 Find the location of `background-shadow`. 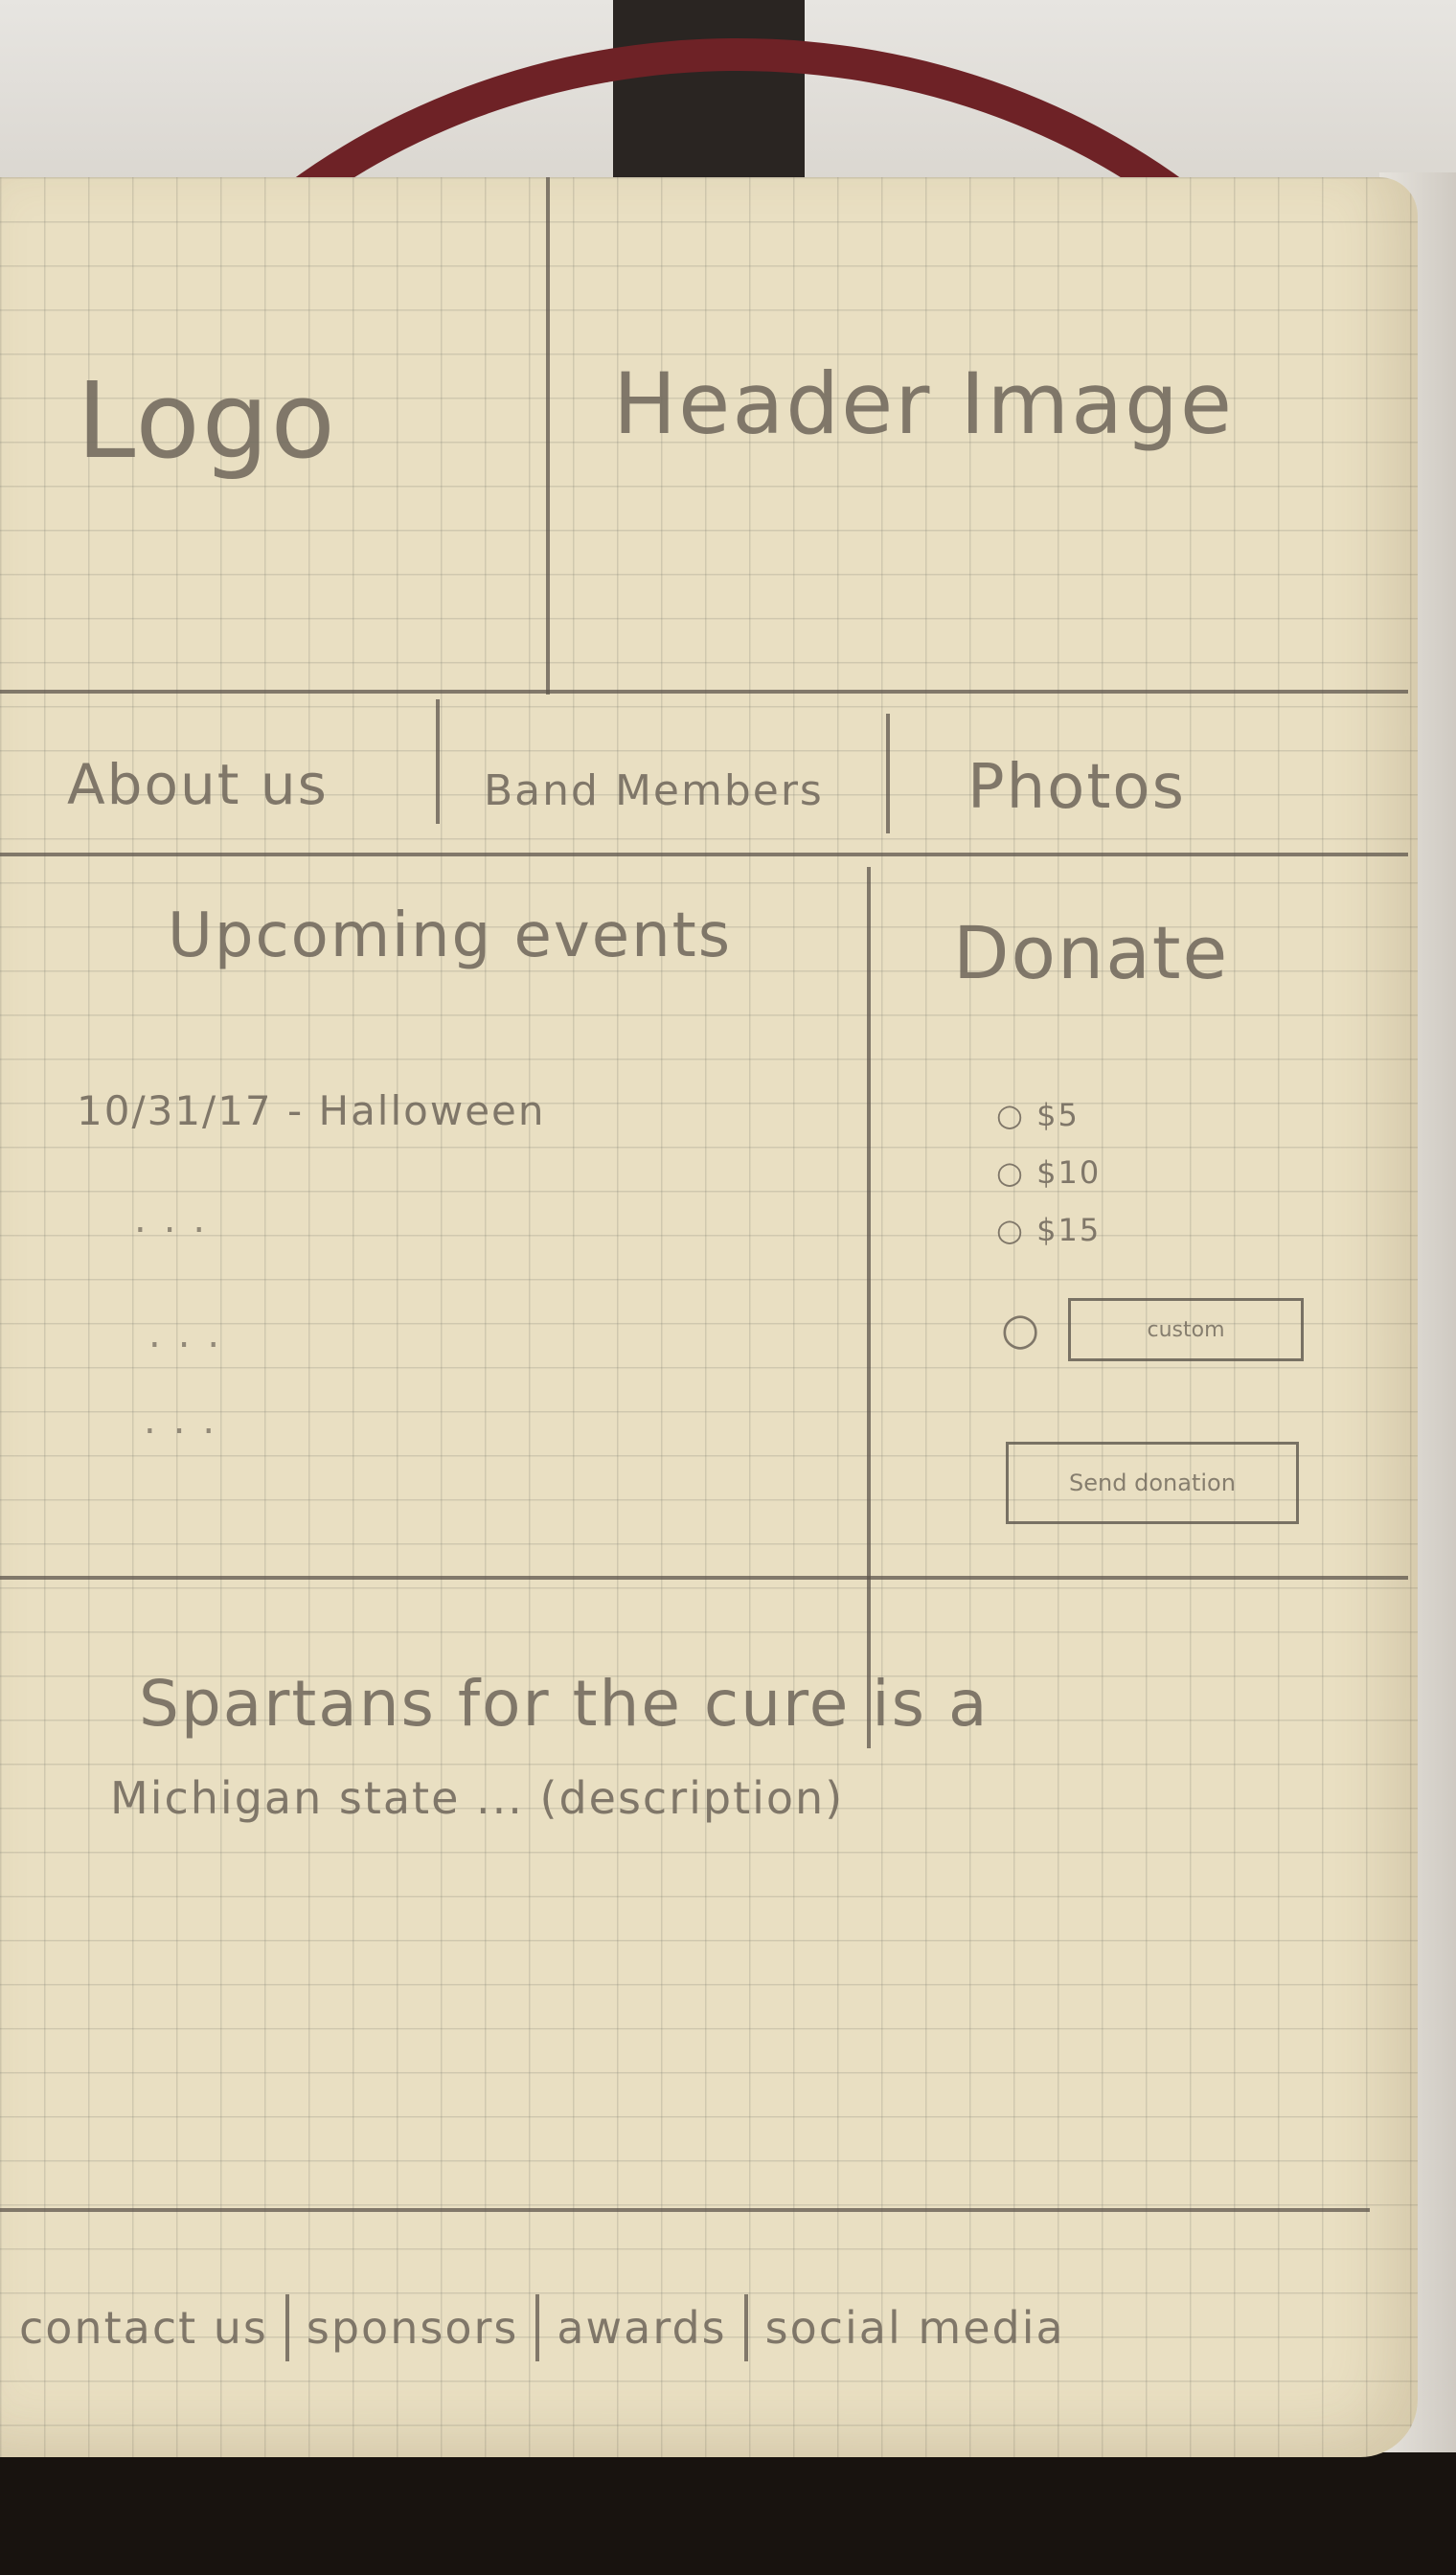

background-shadow is located at coordinates (728, 2513).